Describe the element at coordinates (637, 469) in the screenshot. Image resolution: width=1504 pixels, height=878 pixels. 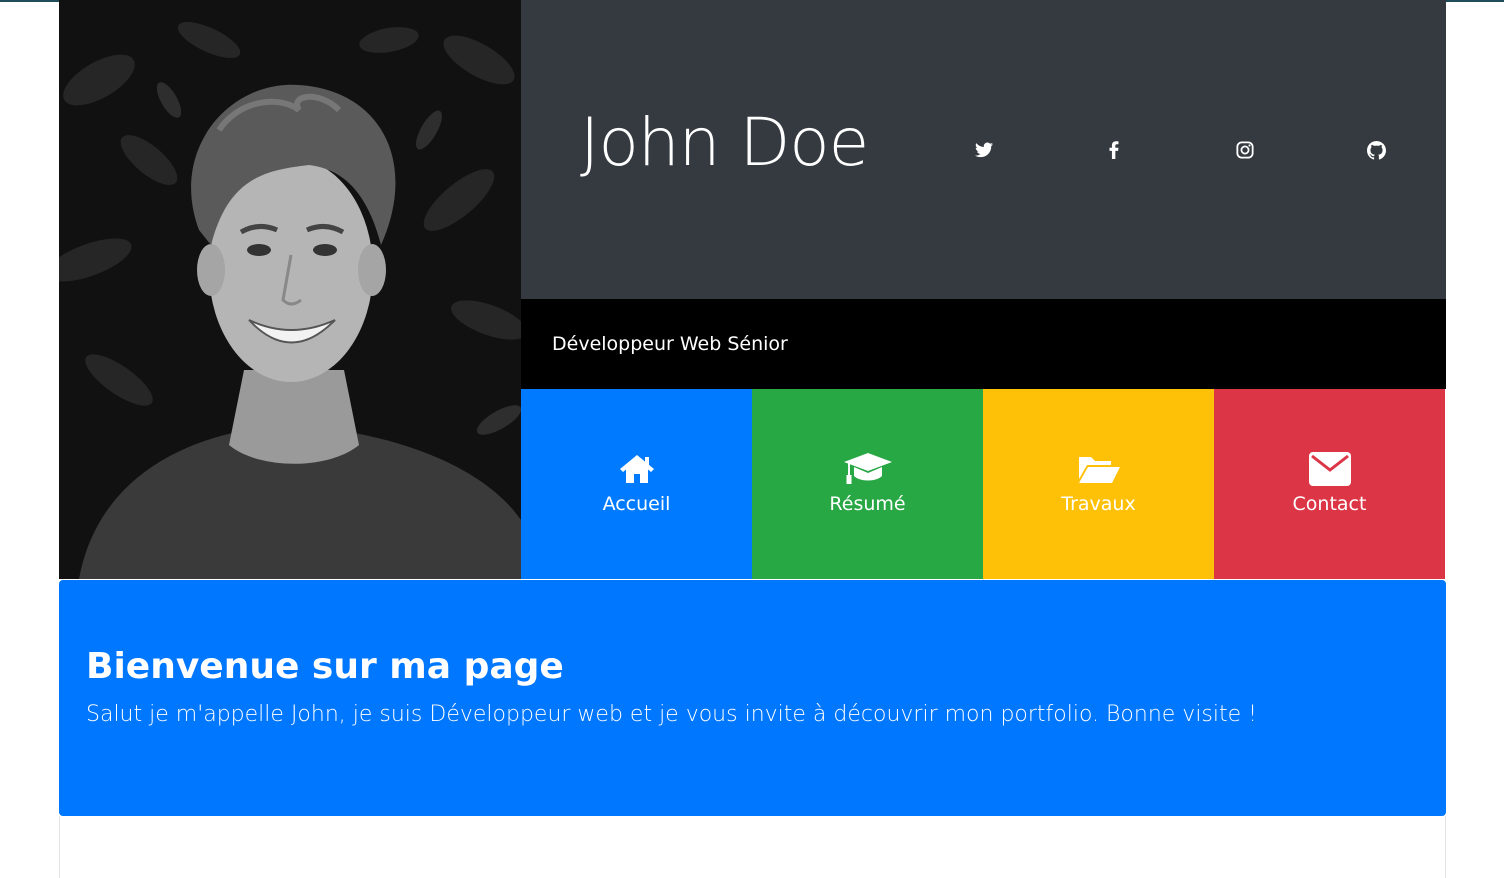
I see `home-icon` at that location.